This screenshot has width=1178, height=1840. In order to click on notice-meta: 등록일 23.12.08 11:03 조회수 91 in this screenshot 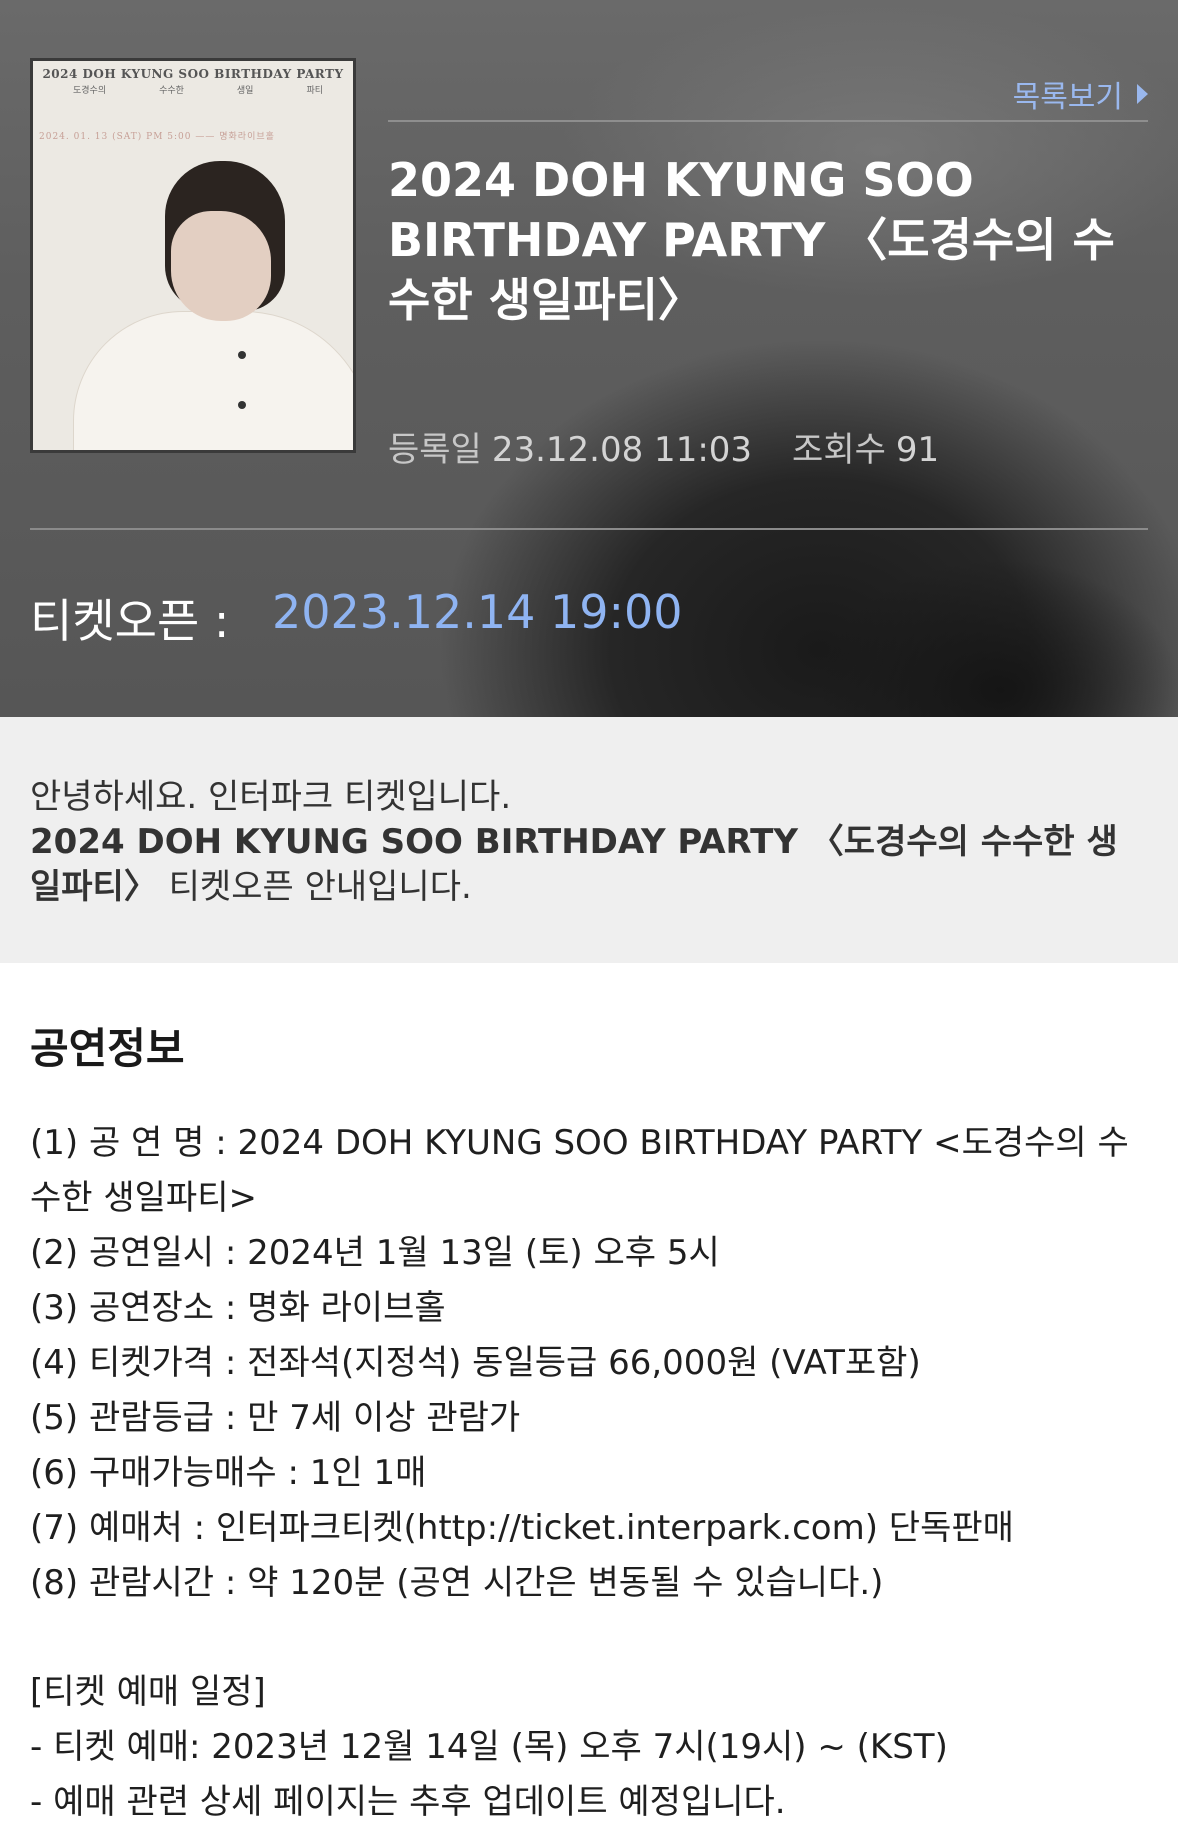, I will do `click(663, 446)`.